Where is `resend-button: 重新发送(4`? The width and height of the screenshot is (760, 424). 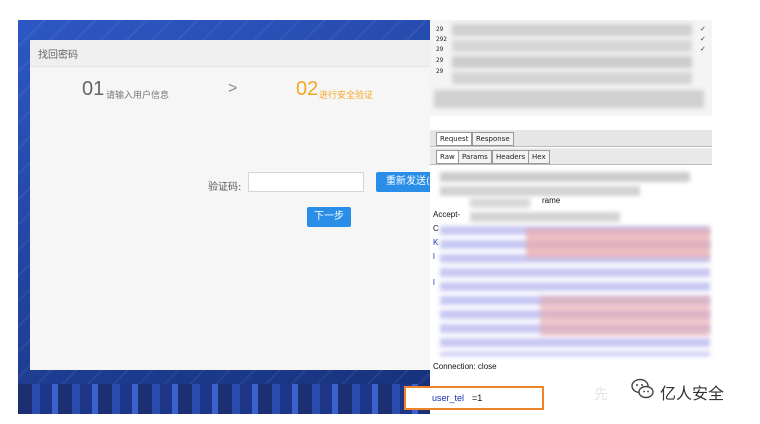 resend-button: 重新发送(4 is located at coordinates (403, 182).